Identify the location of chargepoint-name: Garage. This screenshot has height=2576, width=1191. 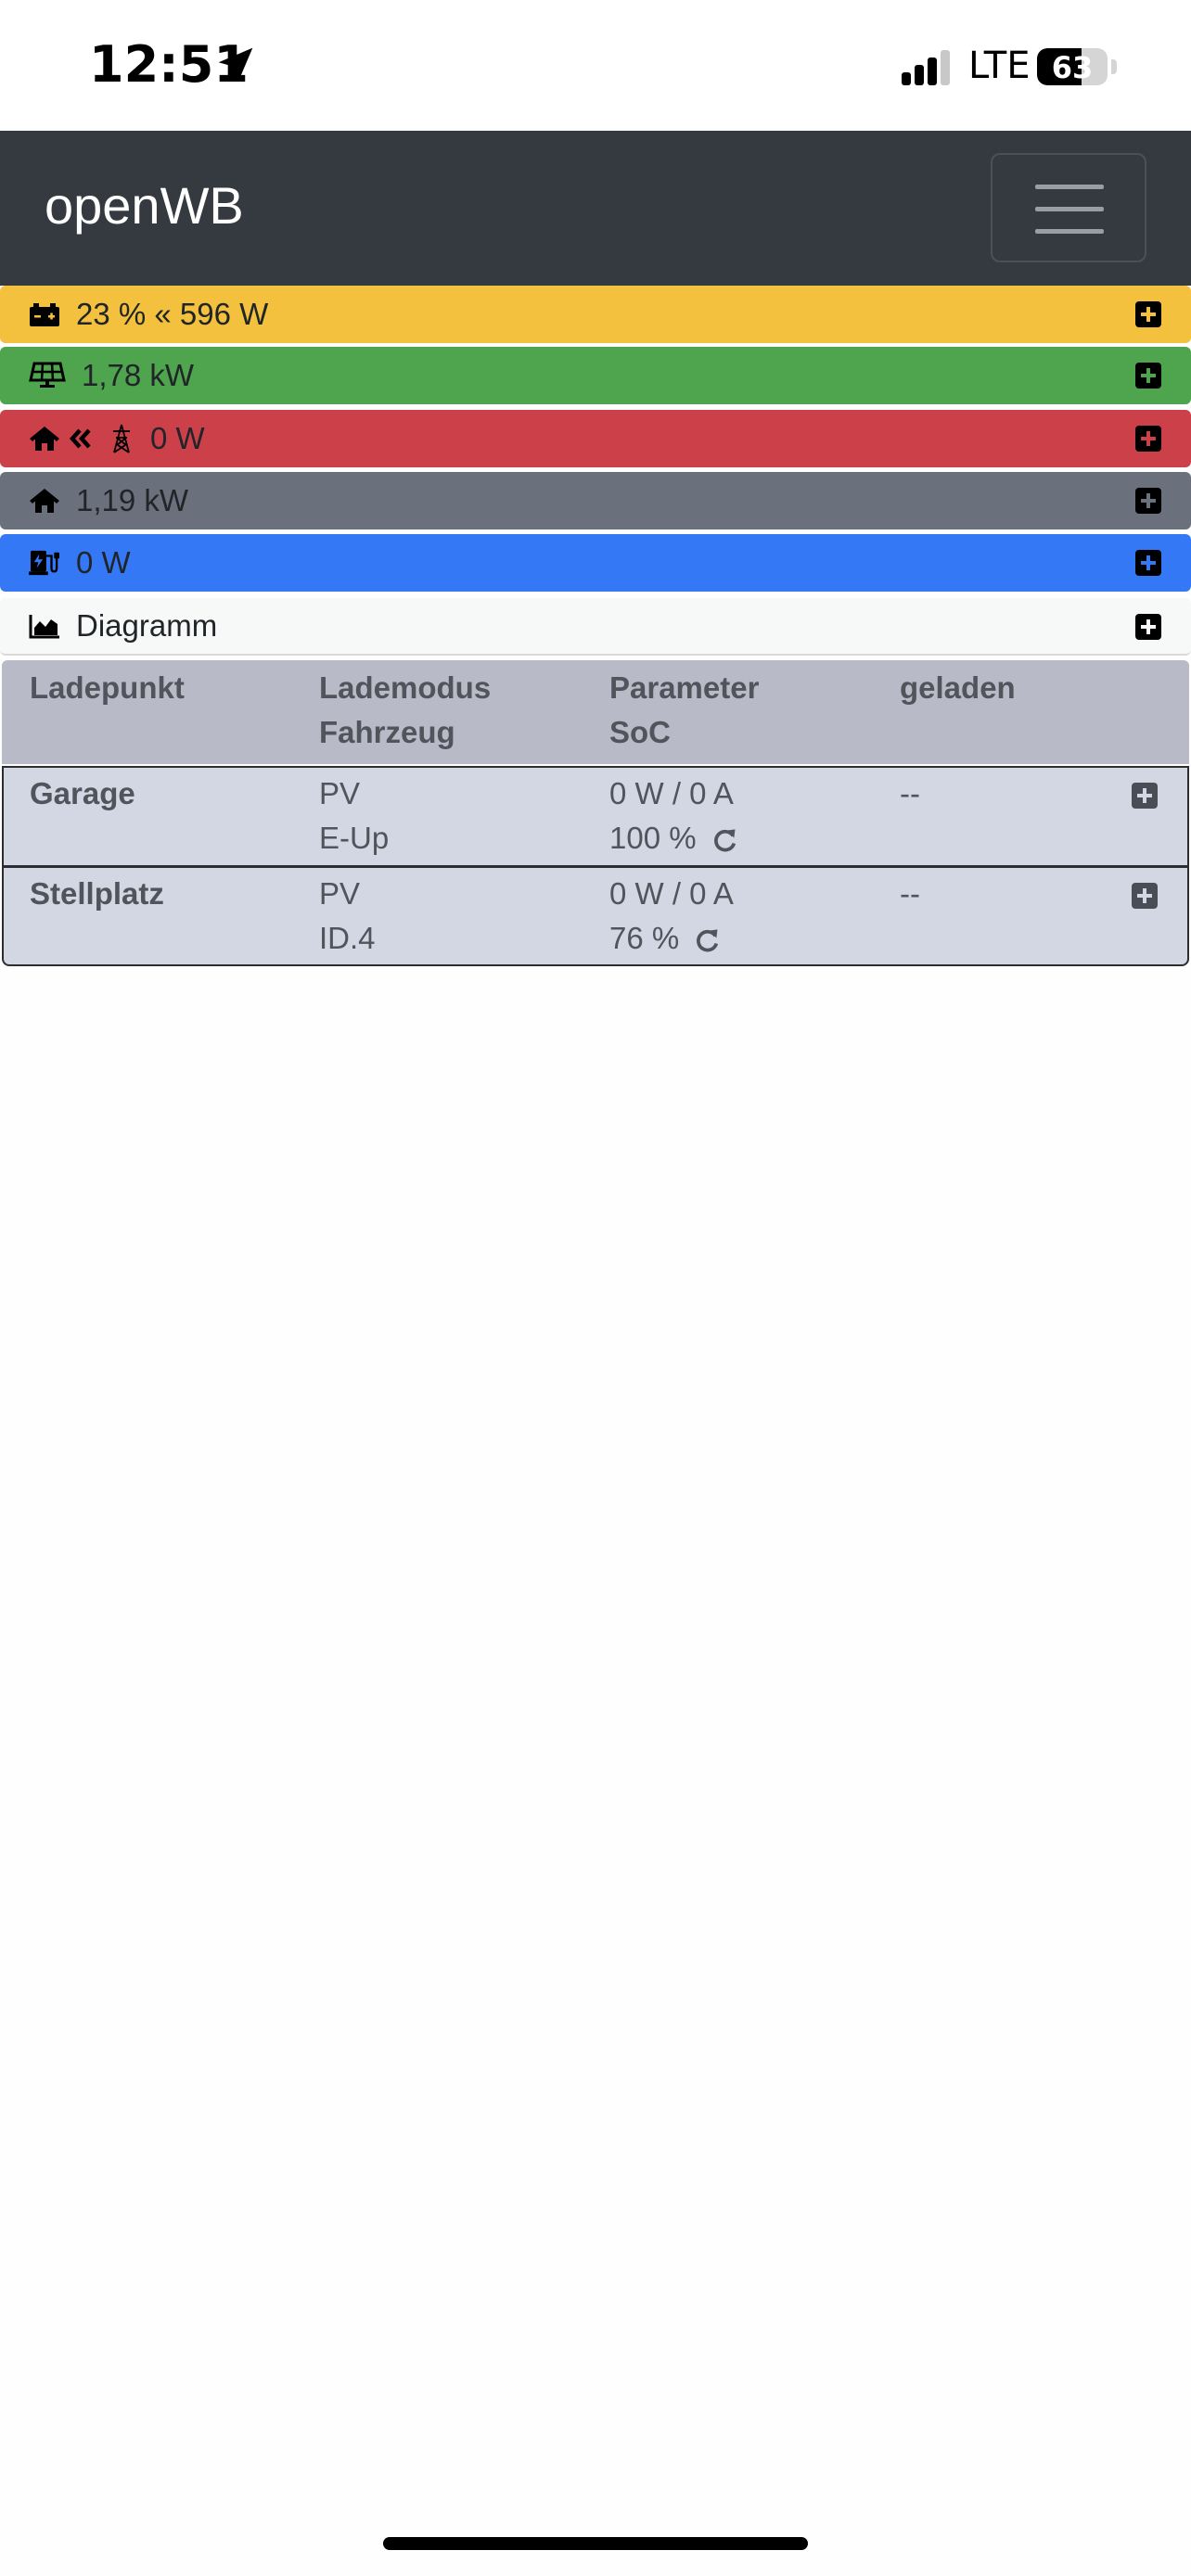
(82, 793).